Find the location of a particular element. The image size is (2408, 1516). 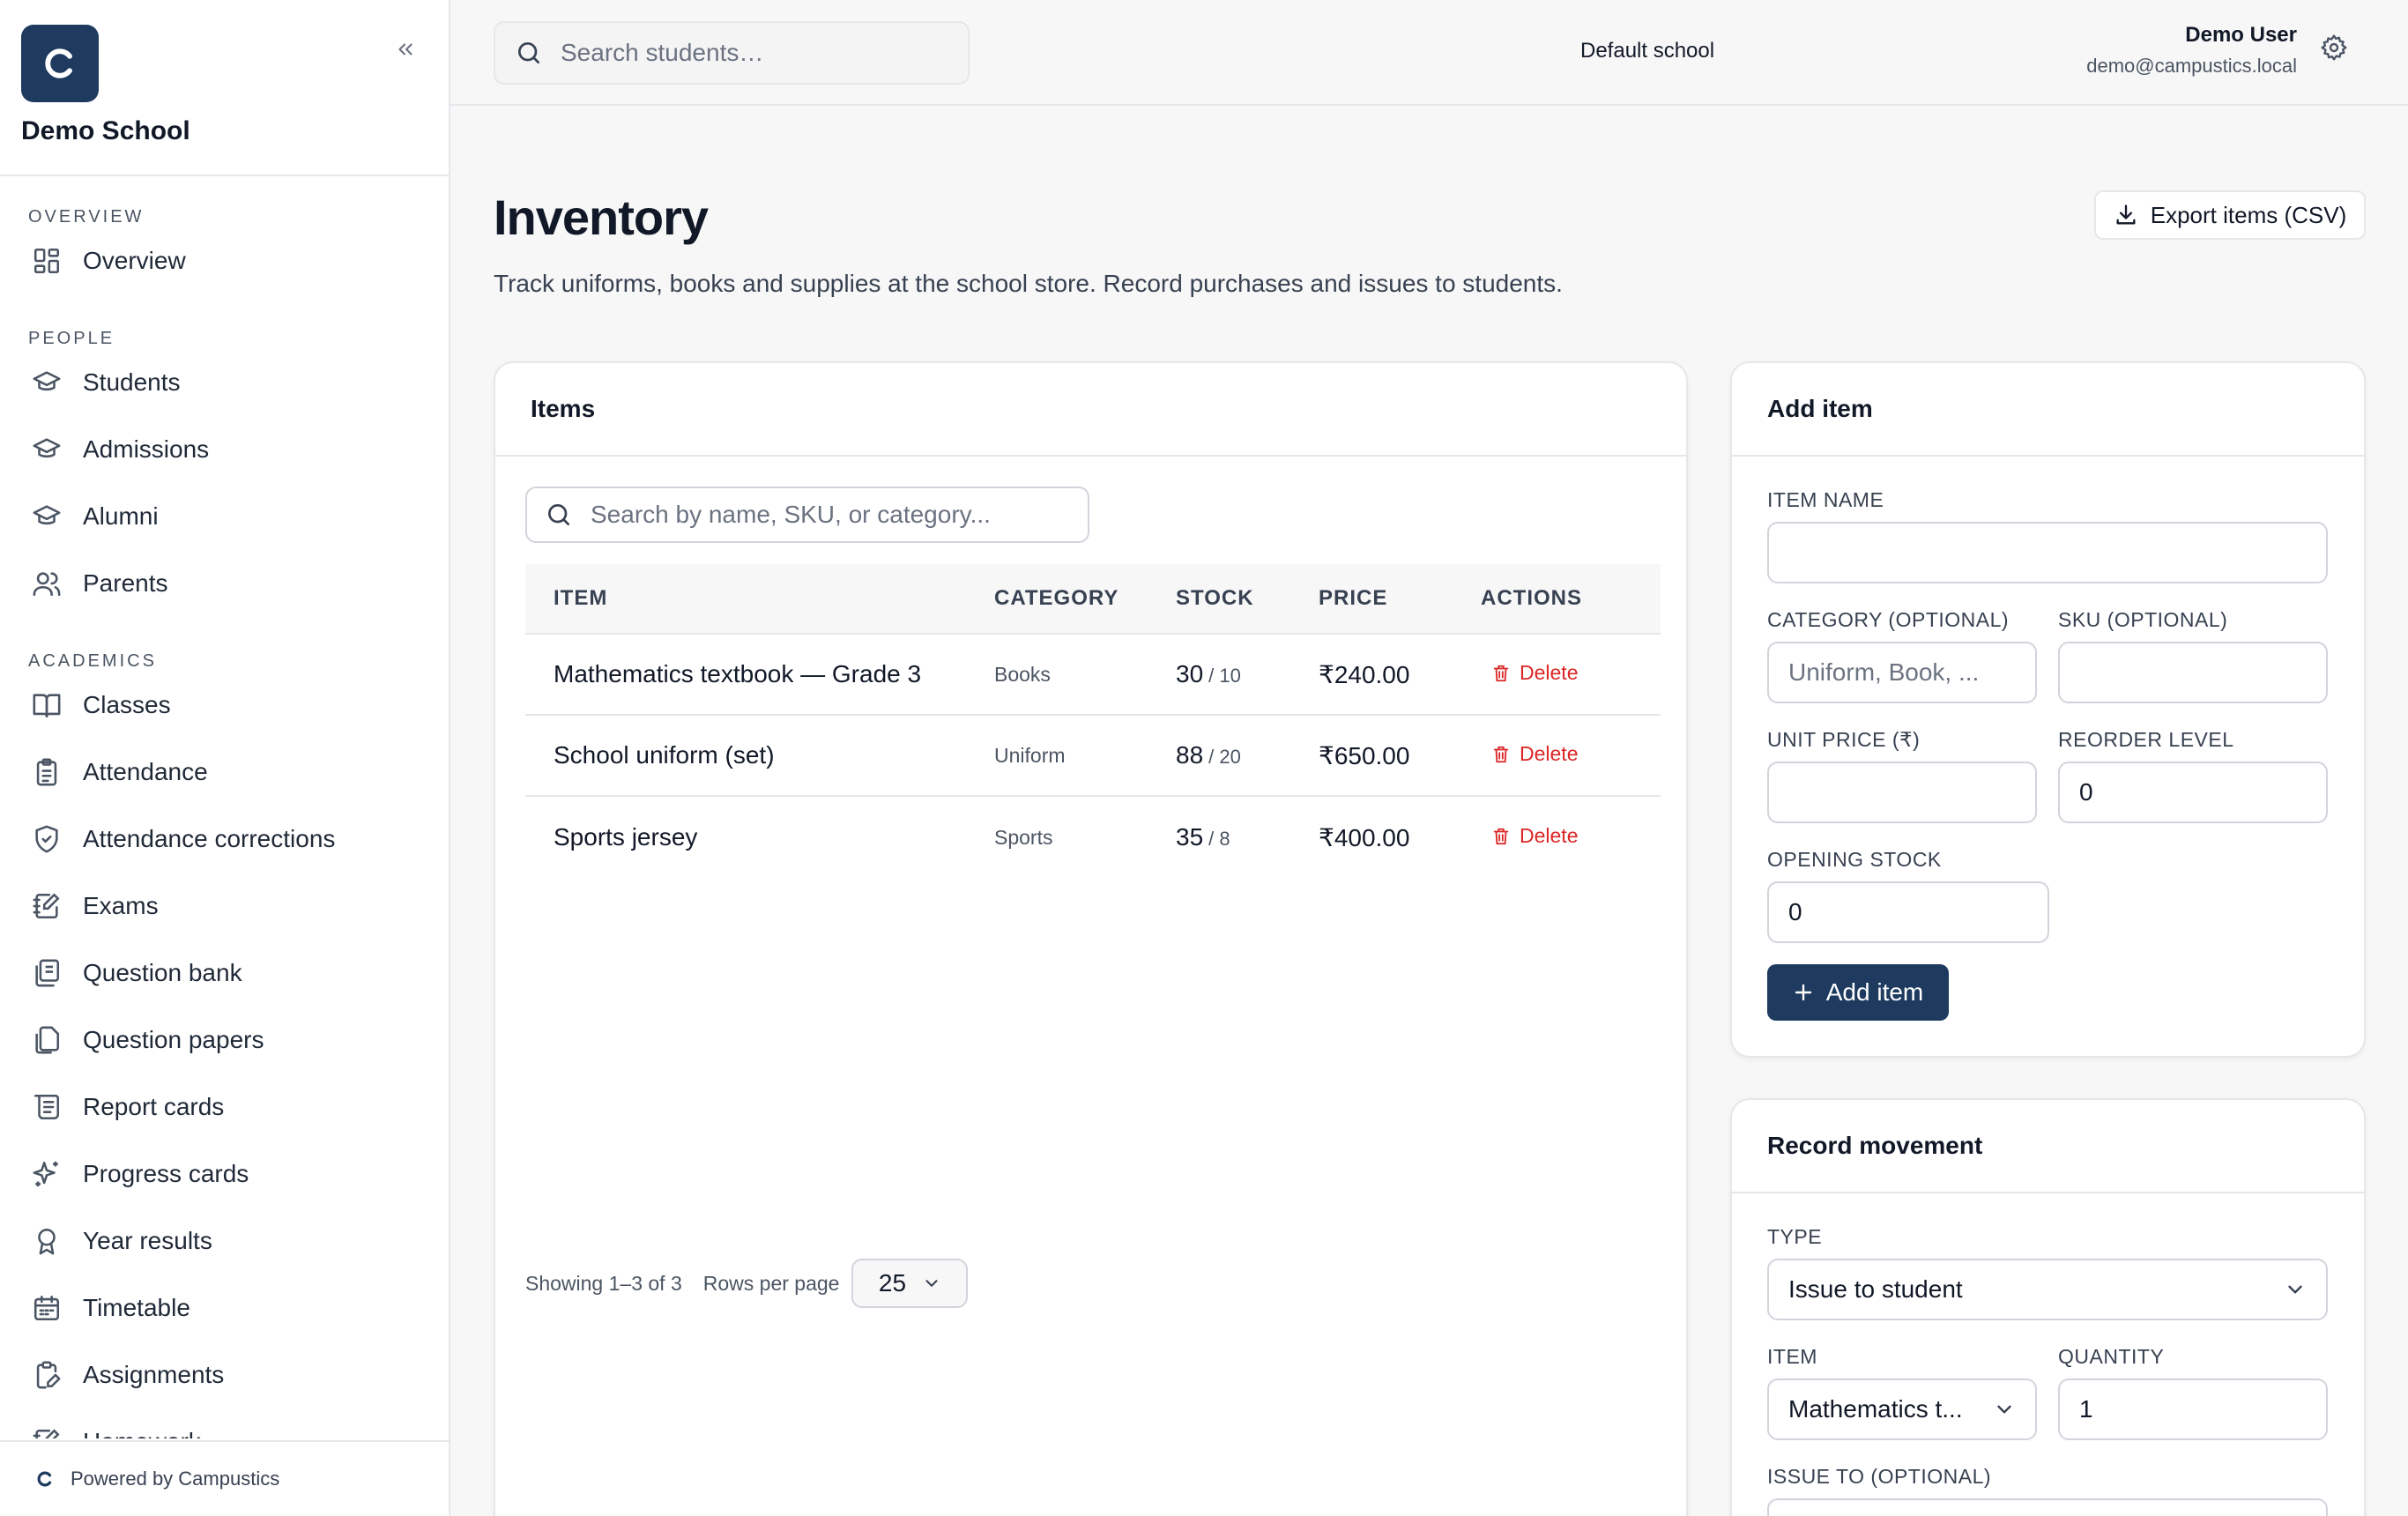

opening-stock-field is located at coordinates (1908, 912).